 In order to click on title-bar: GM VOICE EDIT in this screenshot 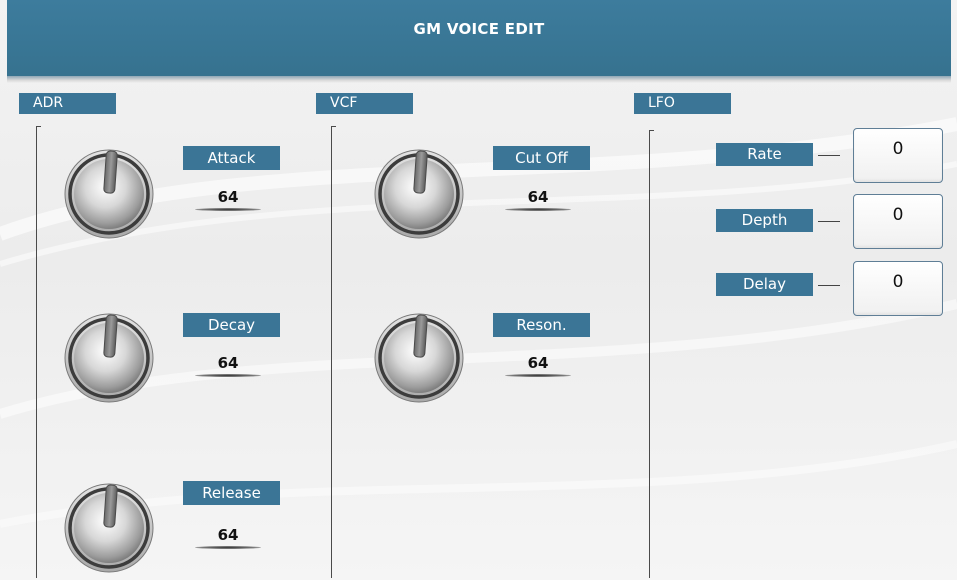, I will do `click(479, 38)`.